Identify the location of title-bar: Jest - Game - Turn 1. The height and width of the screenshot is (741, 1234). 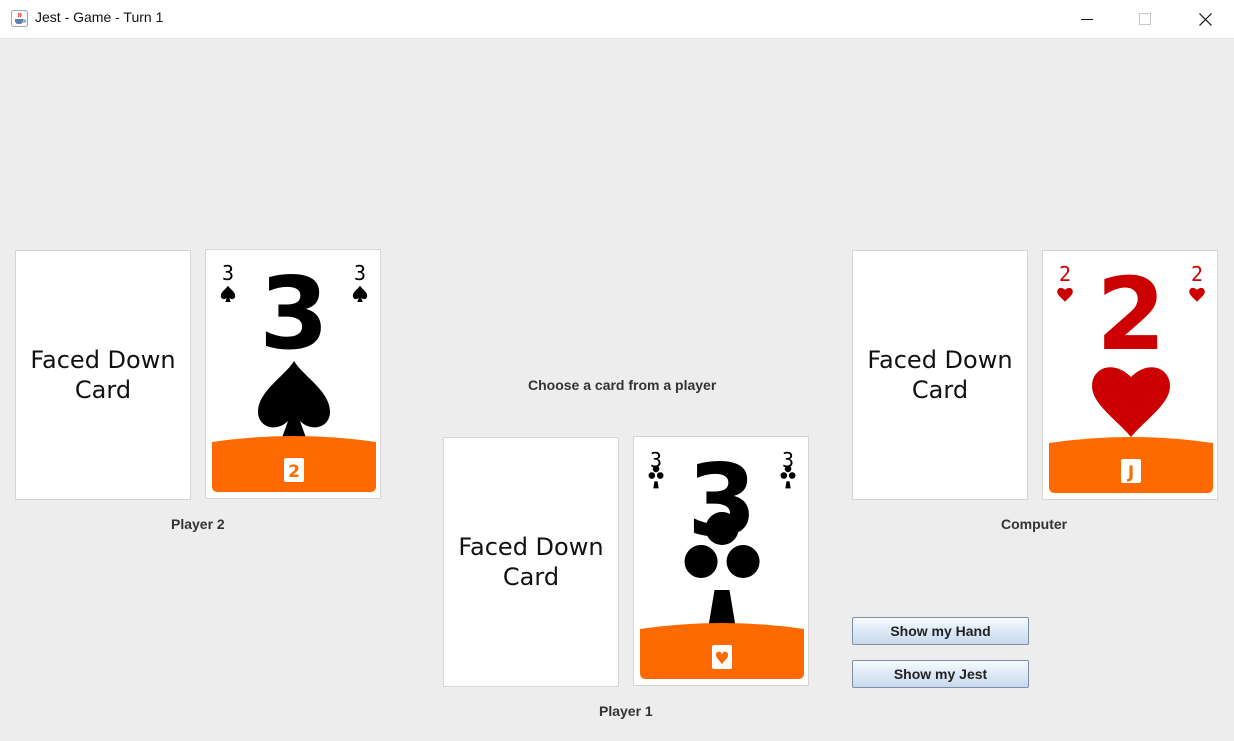
(617, 19).